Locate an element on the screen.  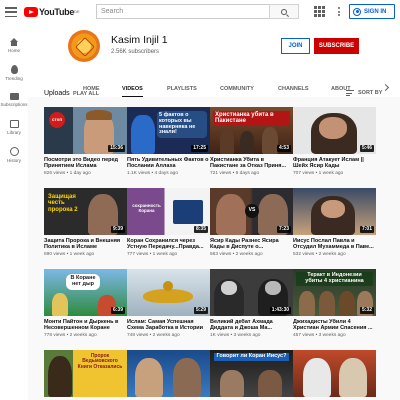
video-duration: 7:01 is located at coordinates (366, 229).